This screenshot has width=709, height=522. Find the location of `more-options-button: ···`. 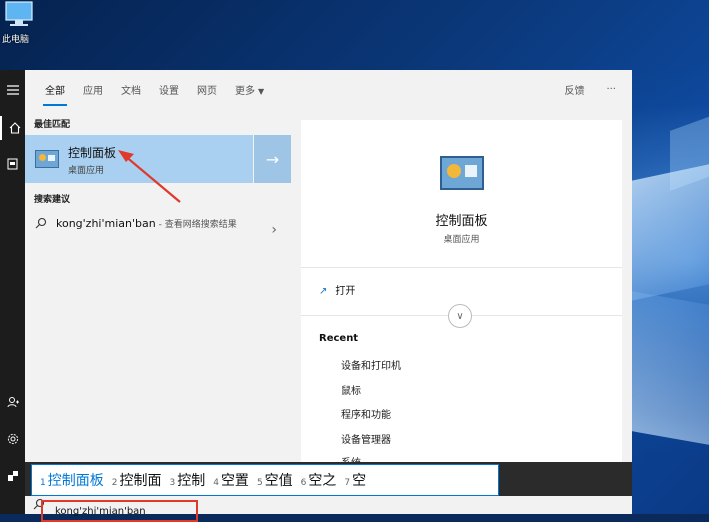

more-options-button: ··· is located at coordinates (611, 89).